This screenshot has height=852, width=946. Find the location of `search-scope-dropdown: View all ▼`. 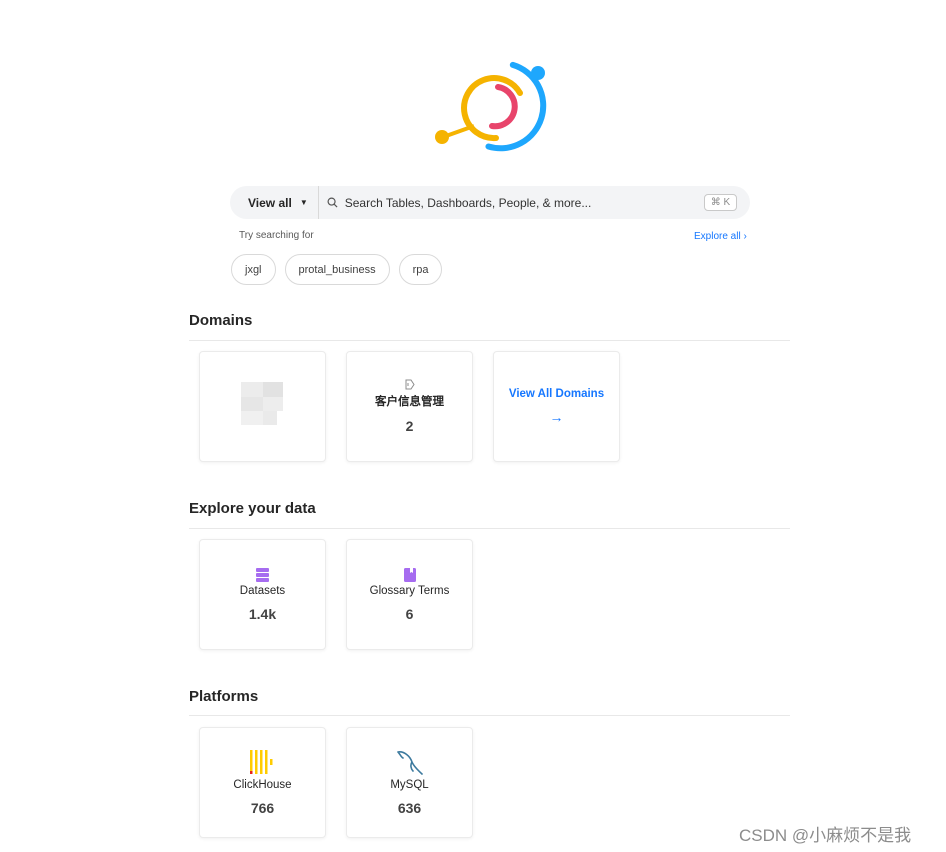

search-scope-dropdown: View all ▼ is located at coordinates (274, 202).